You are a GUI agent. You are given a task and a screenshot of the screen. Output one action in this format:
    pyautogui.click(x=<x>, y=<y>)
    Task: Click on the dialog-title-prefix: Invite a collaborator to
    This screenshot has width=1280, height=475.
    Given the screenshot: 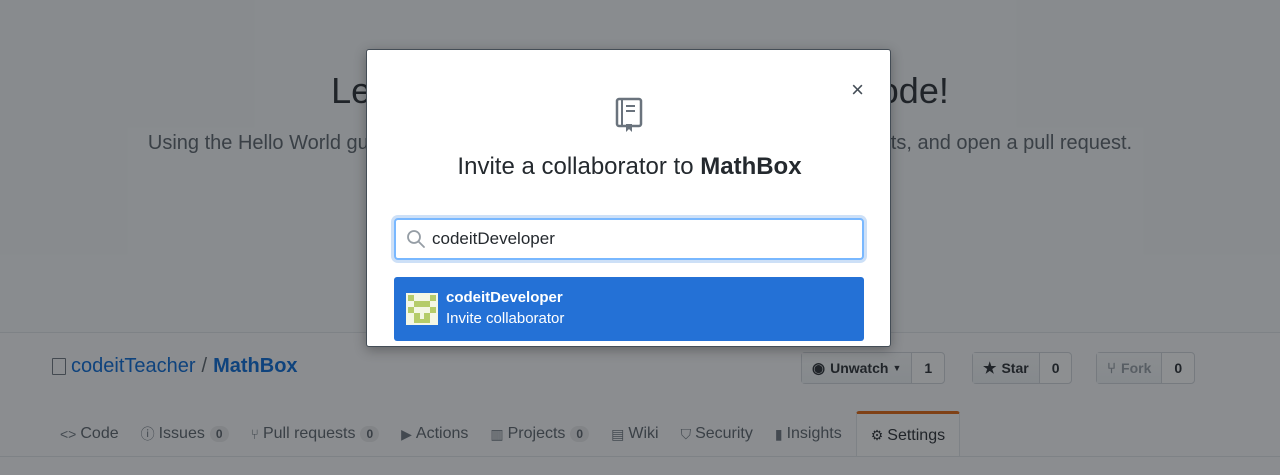 What is the action you would take?
    pyautogui.click(x=575, y=166)
    